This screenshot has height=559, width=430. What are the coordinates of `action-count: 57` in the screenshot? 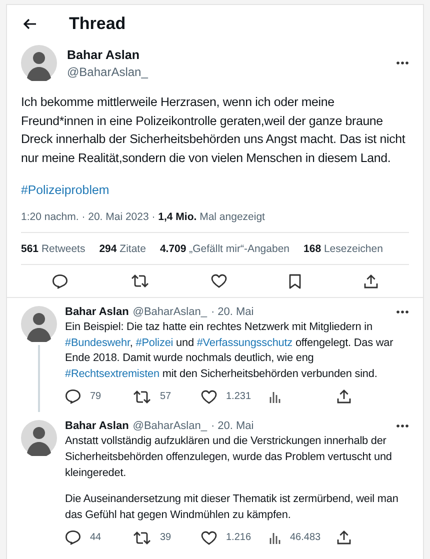 It's located at (166, 396).